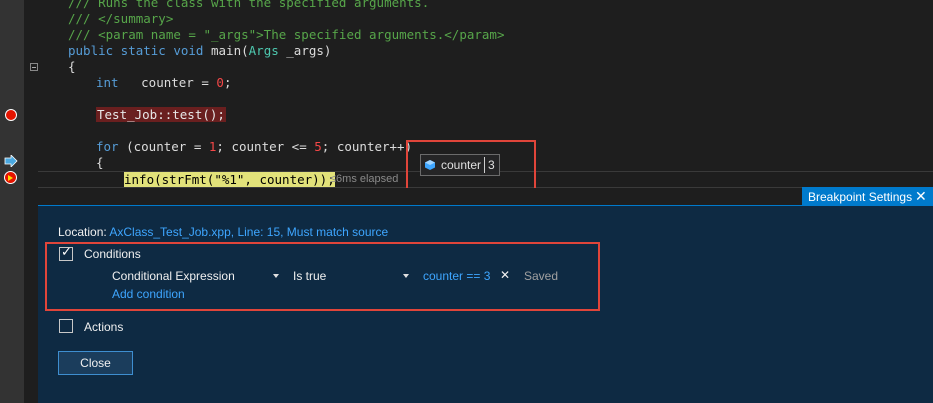  Describe the element at coordinates (104, 327) in the screenshot. I see `actions-label: Actions` at that location.